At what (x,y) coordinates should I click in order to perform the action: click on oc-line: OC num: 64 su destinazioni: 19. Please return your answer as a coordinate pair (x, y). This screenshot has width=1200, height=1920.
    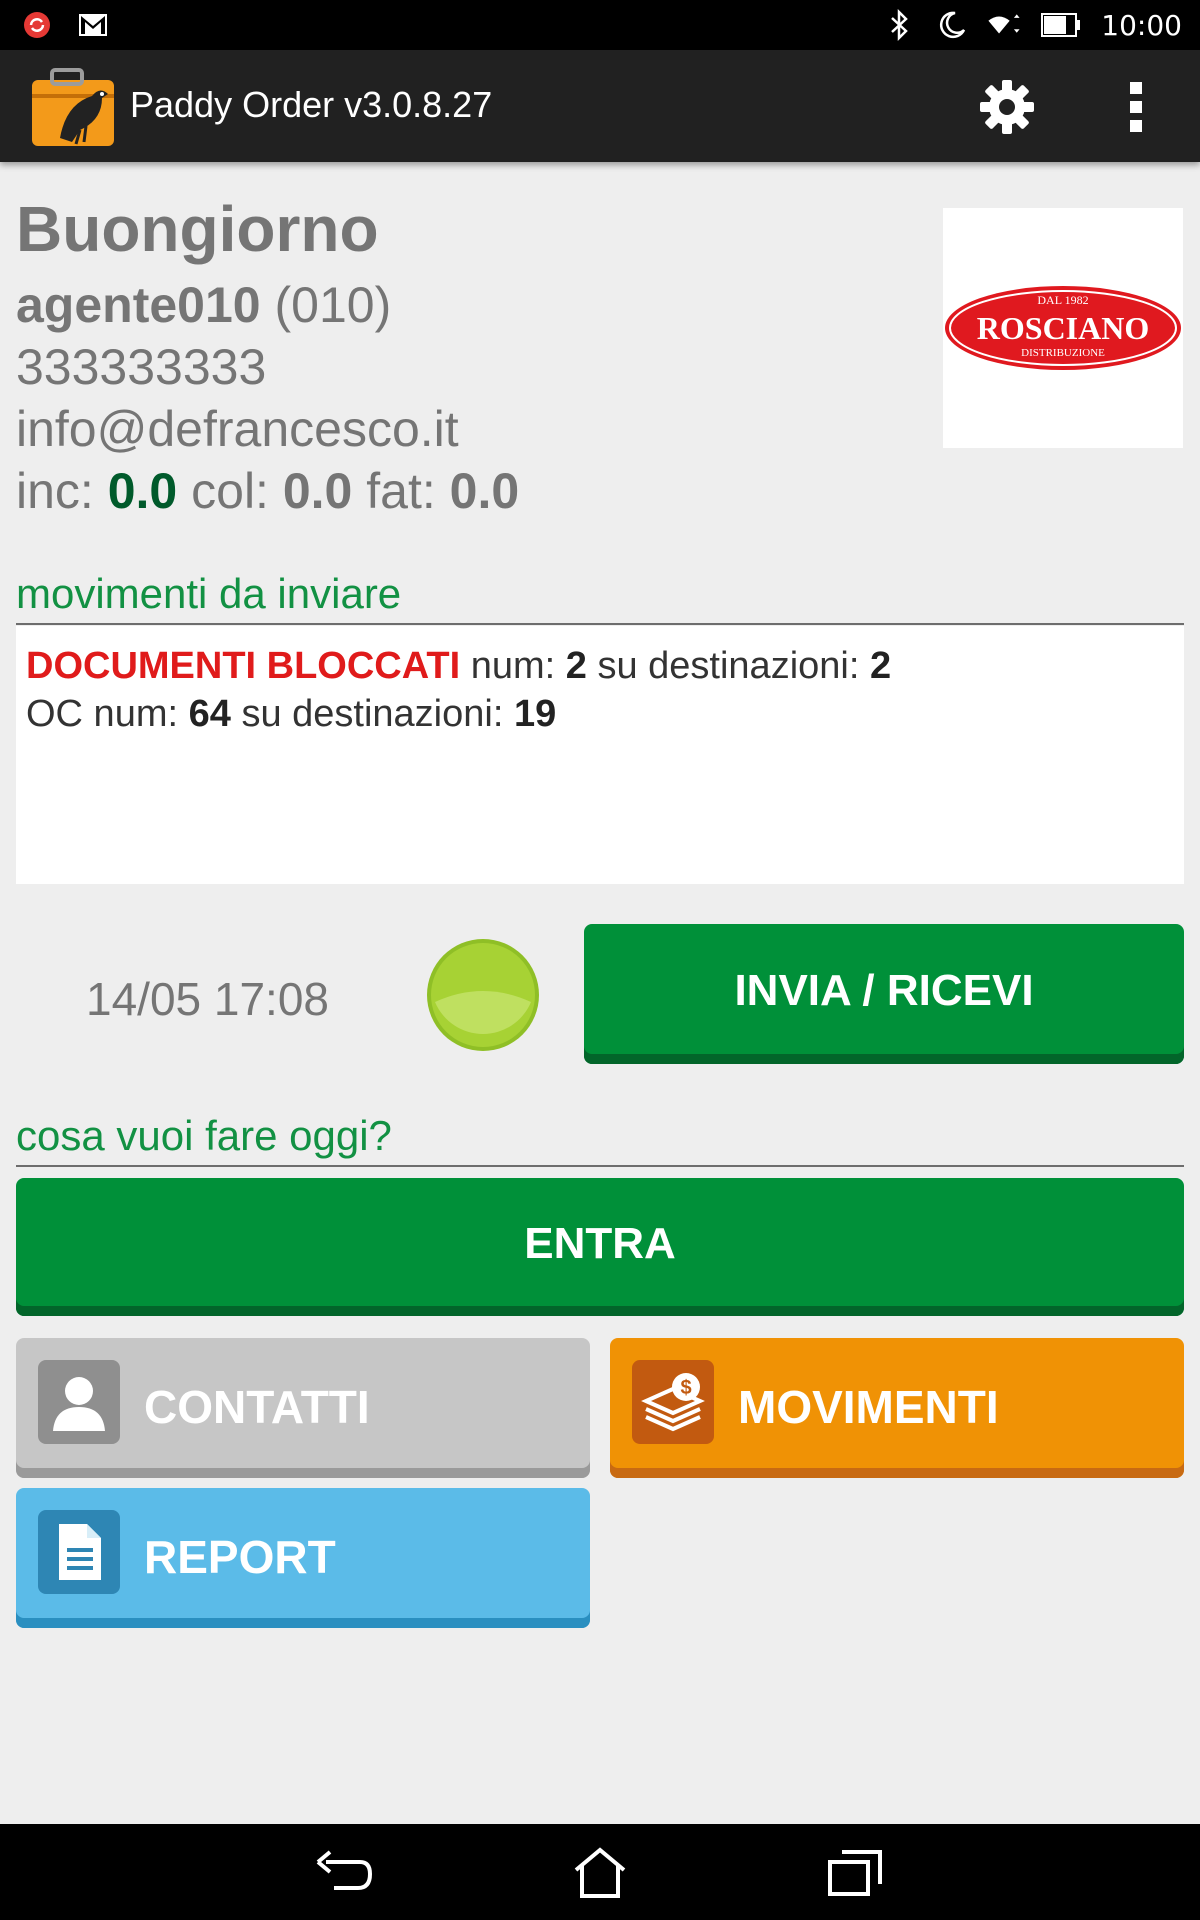
    Looking at the image, I should click on (600, 714).